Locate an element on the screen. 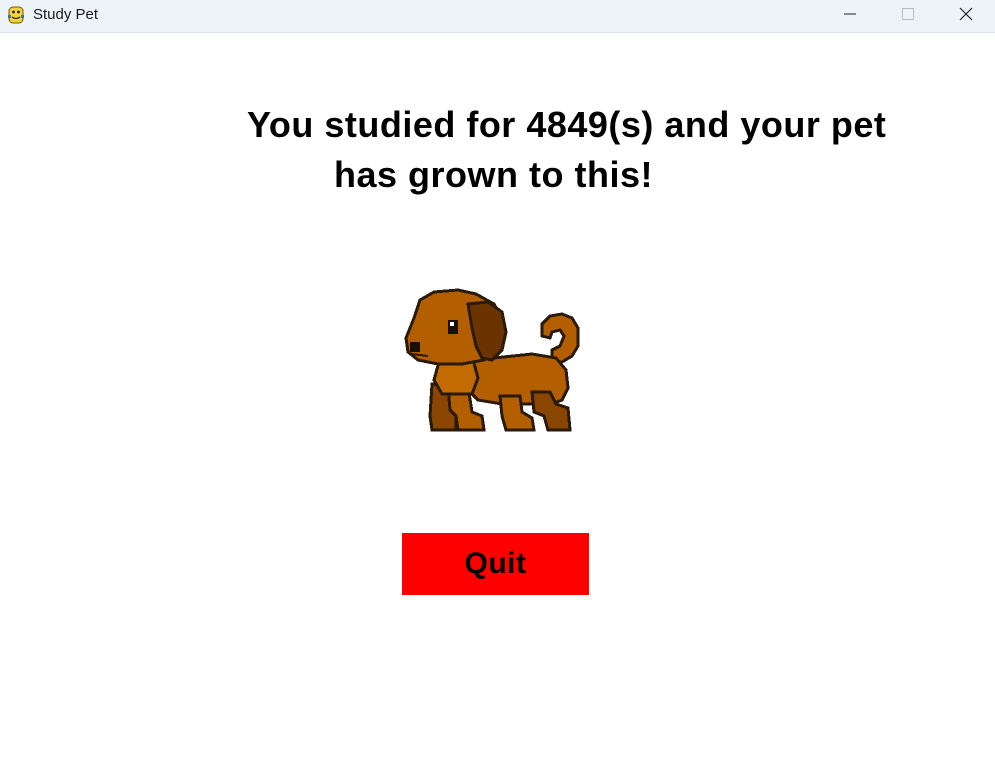  close-button is located at coordinates (966, 16).